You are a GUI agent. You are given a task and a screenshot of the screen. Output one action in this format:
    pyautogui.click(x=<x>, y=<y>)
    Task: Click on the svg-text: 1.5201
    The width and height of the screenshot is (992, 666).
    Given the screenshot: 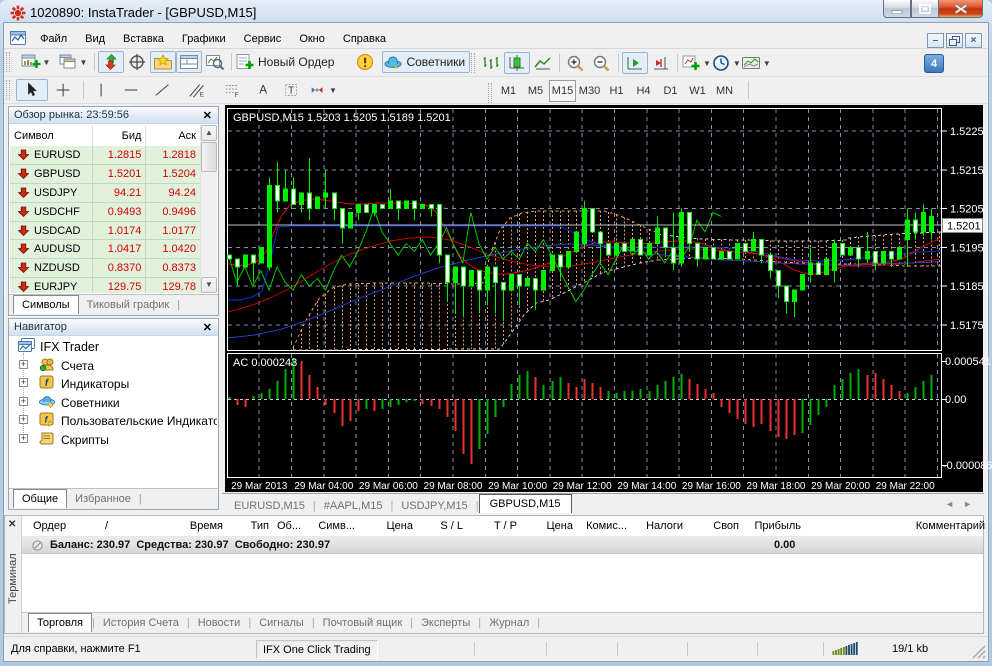 What is the action you would take?
    pyautogui.click(x=964, y=227)
    